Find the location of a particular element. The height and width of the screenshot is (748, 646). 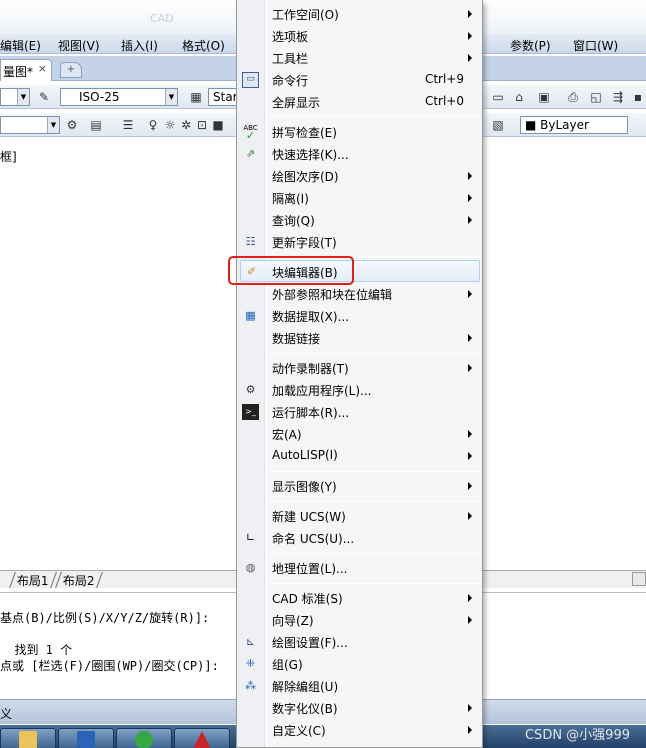

menu-item-xref-in-place-edit: 外部参照和块在位编辑 is located at coordinates (359, 294).